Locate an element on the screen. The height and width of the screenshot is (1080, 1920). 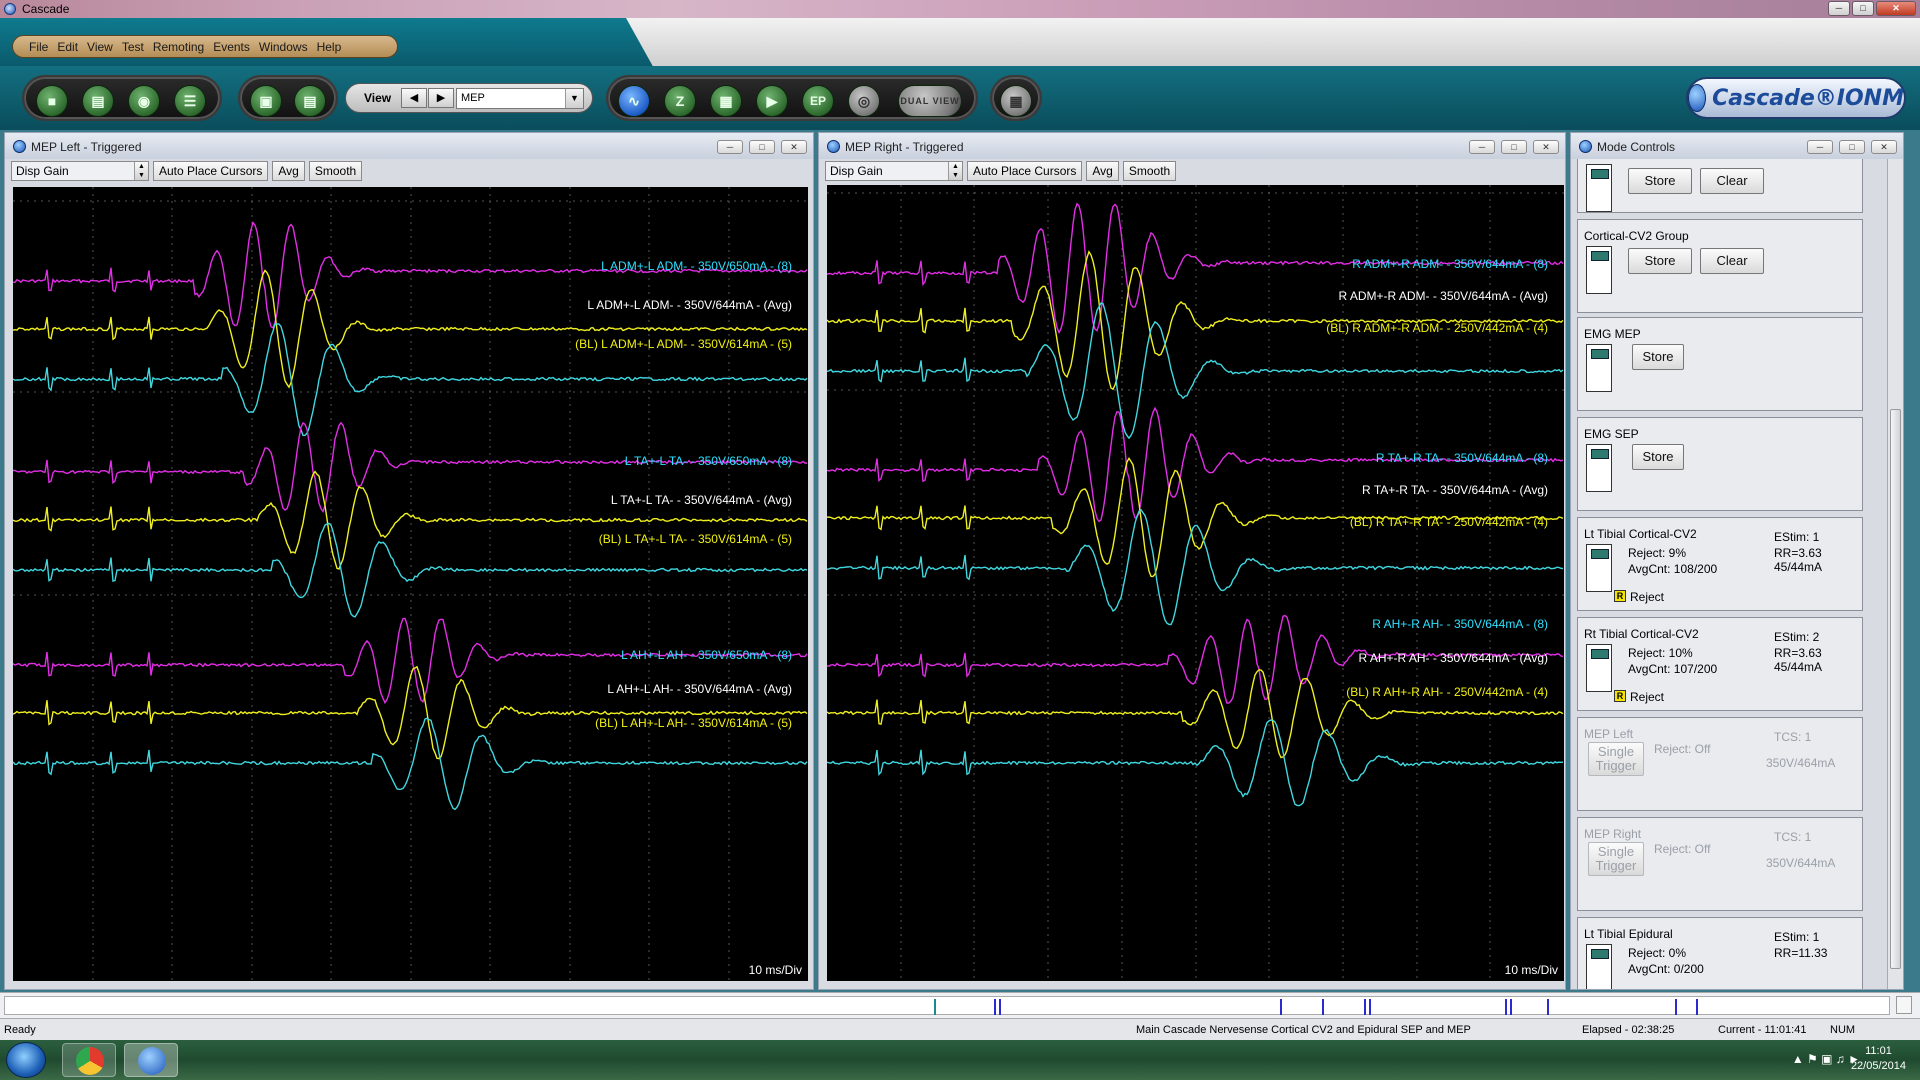
menu-windows: Windows is located at coordinates (288, 47).